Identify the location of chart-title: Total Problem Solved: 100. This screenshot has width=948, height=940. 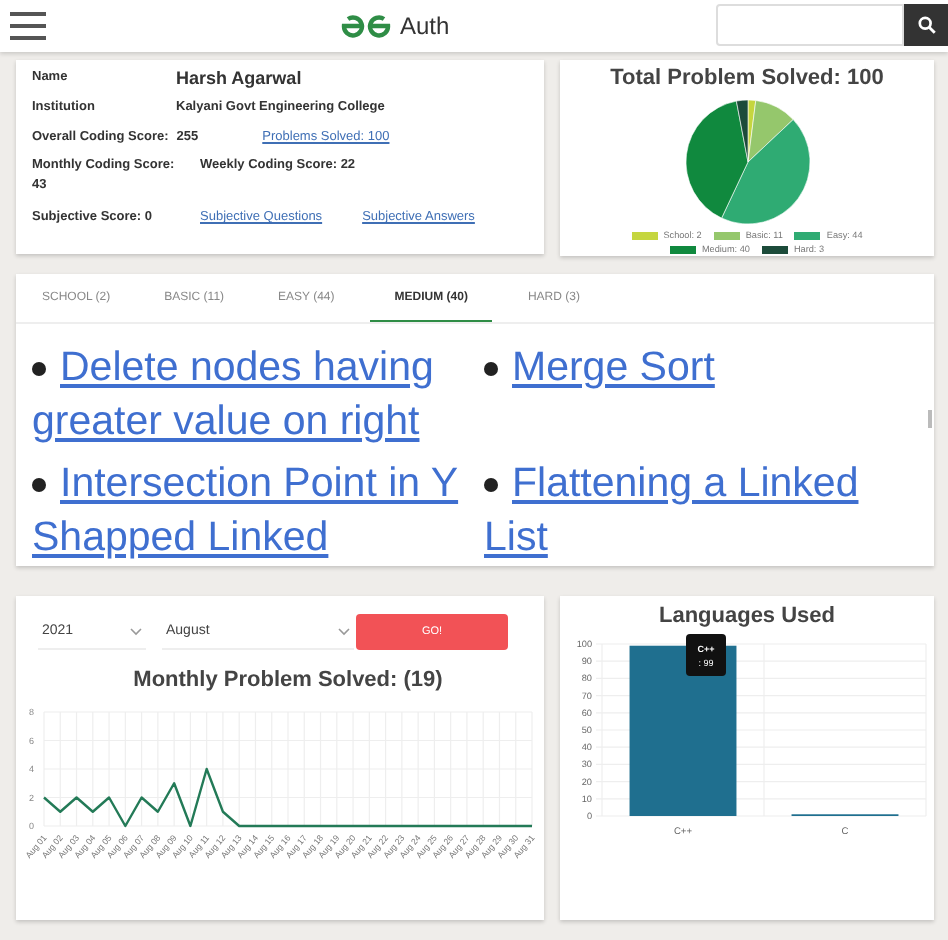
(747, 78).